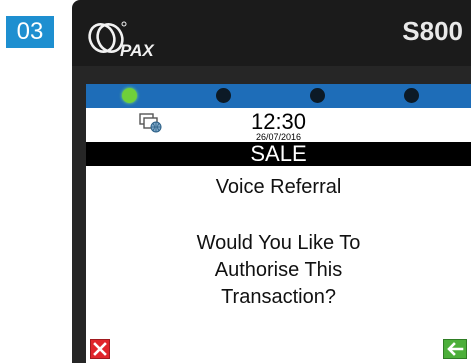 The image size is (471, 363). What do you see at coordinates (278, 125) in the screenshot?
I see `status-row: 12:30 26/07/2016` at bounding box center [278, 125].